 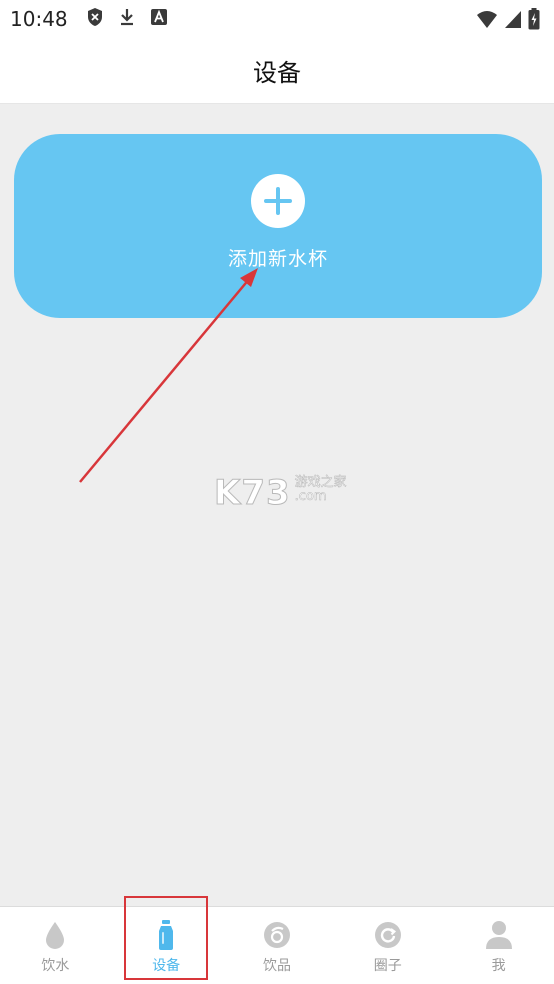 I want to click on drop-icon, so click(x=55, y=935).